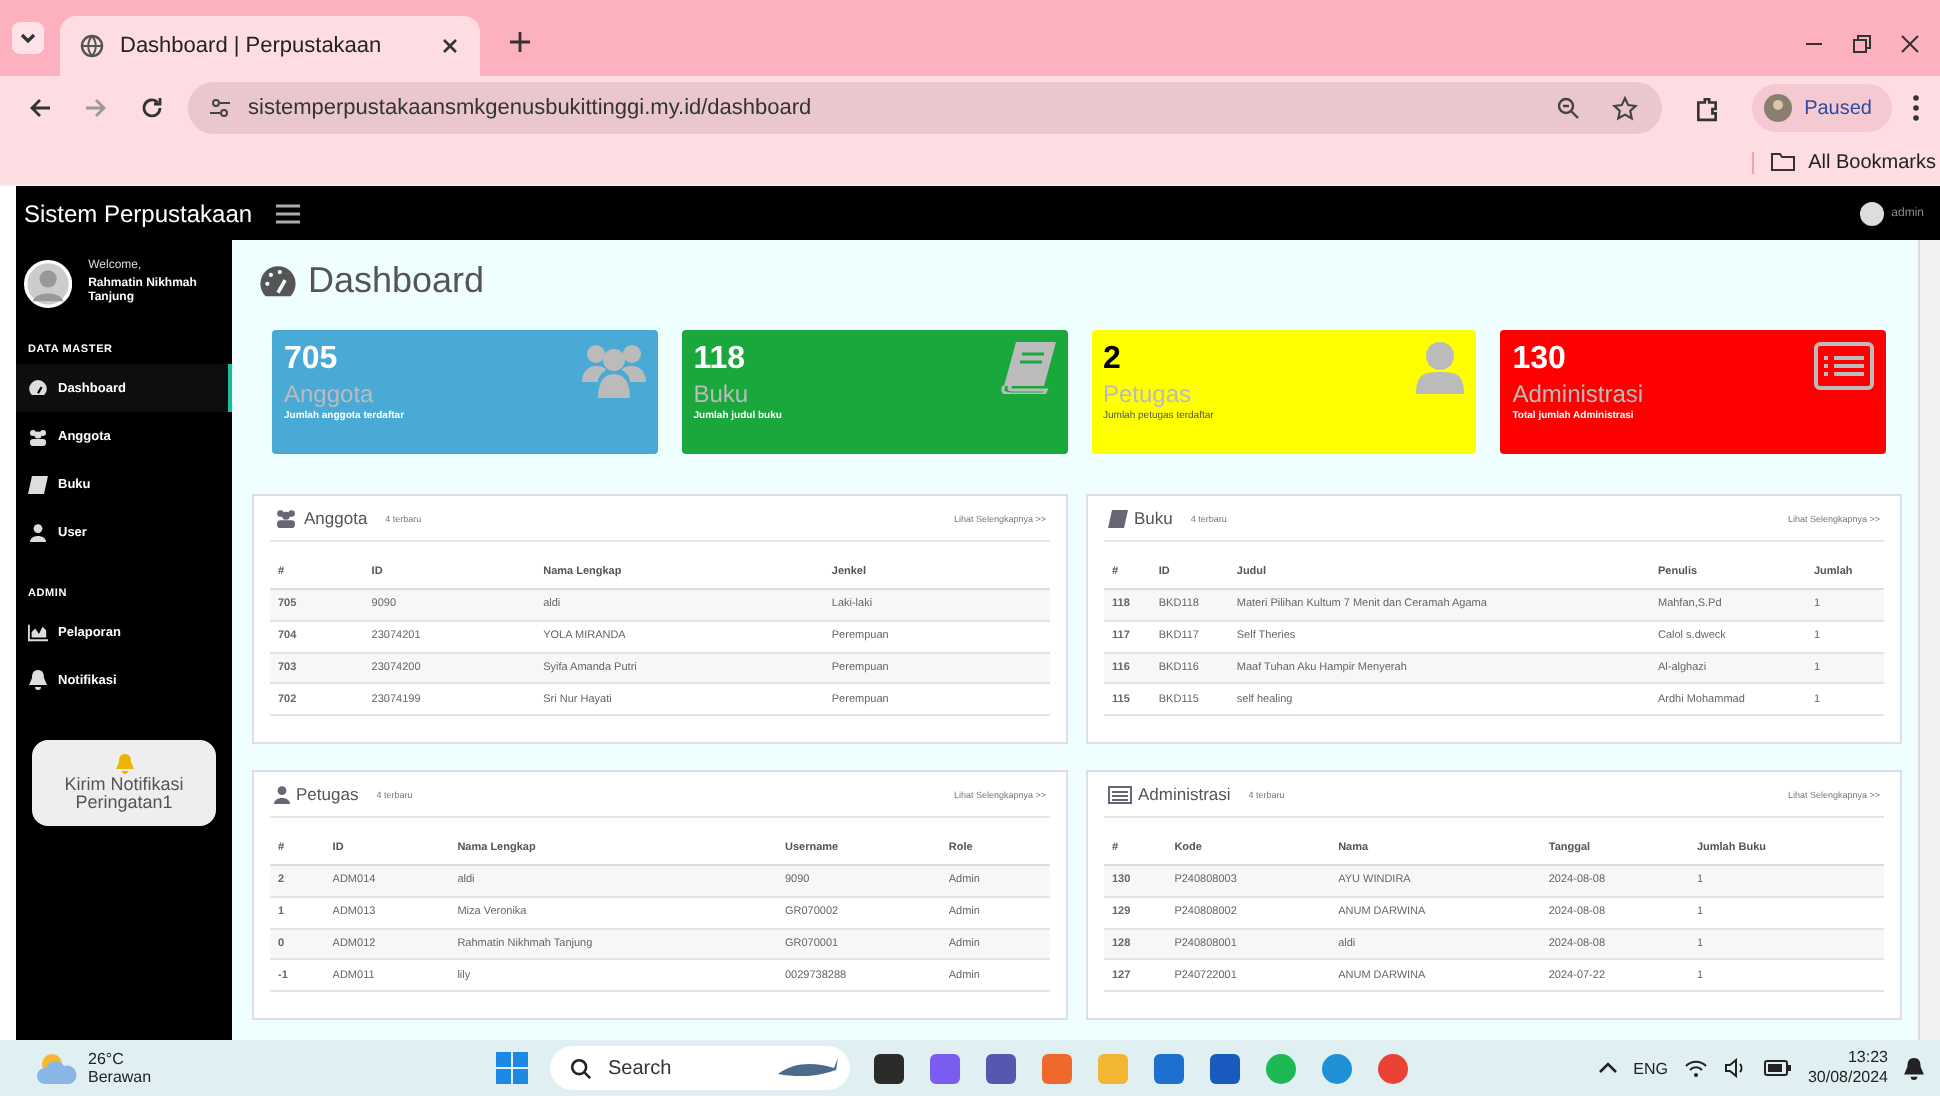  I want to click on temperature: 26°C, so click(107, 1058).